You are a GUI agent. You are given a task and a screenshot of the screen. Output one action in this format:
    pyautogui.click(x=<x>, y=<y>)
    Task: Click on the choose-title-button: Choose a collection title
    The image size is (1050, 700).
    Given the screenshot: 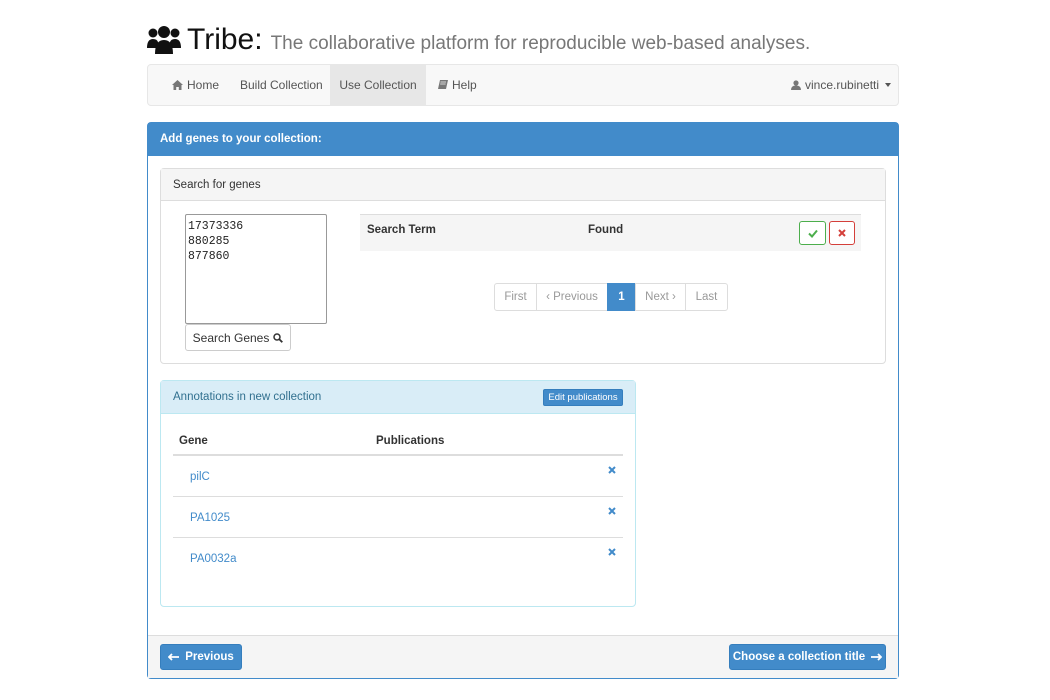 What is the action you would take?
    pyautogui.click(x=807, y=657)
    